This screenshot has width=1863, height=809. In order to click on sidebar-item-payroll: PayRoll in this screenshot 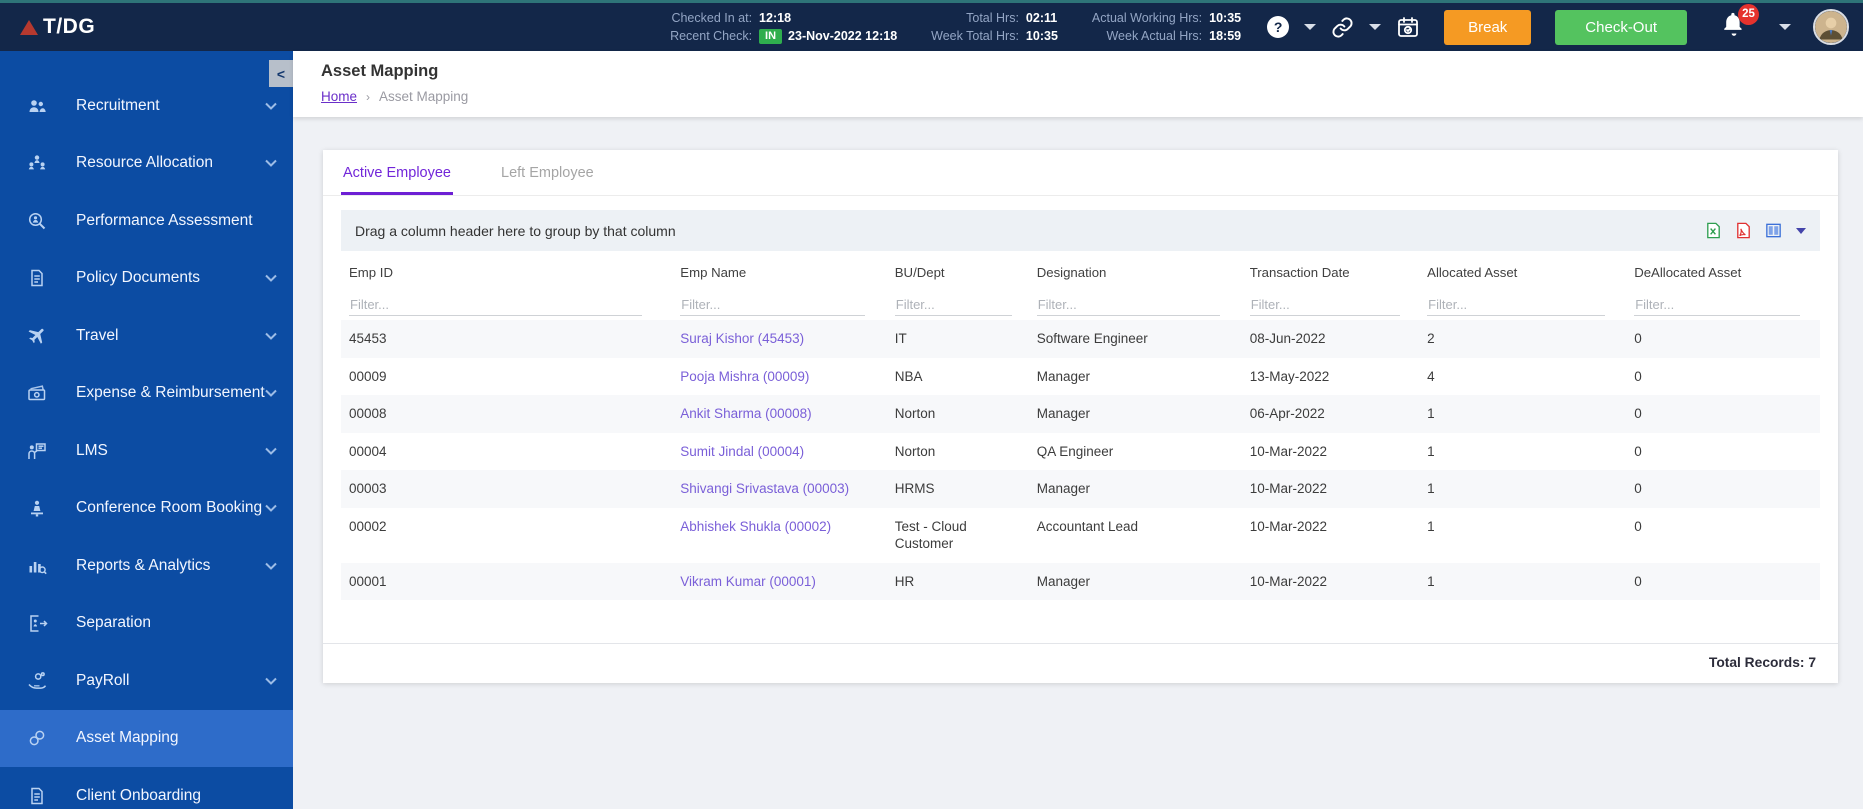, I will do `click(146, 681)`.